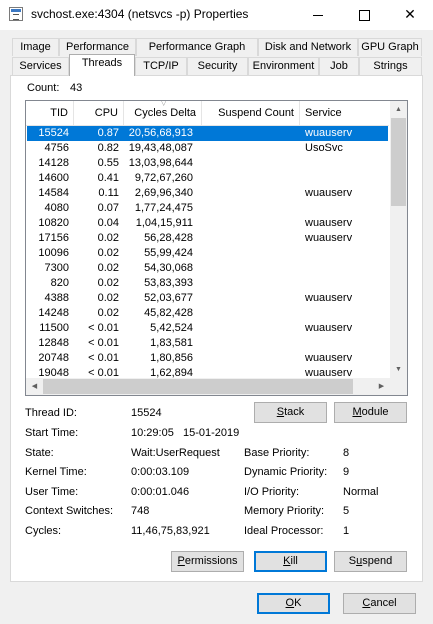  What do you see at coordinates (308, 47) in the screenshot?
I see `tab-disk-and-network: Disk and Network` at bounding box center [308, 47].